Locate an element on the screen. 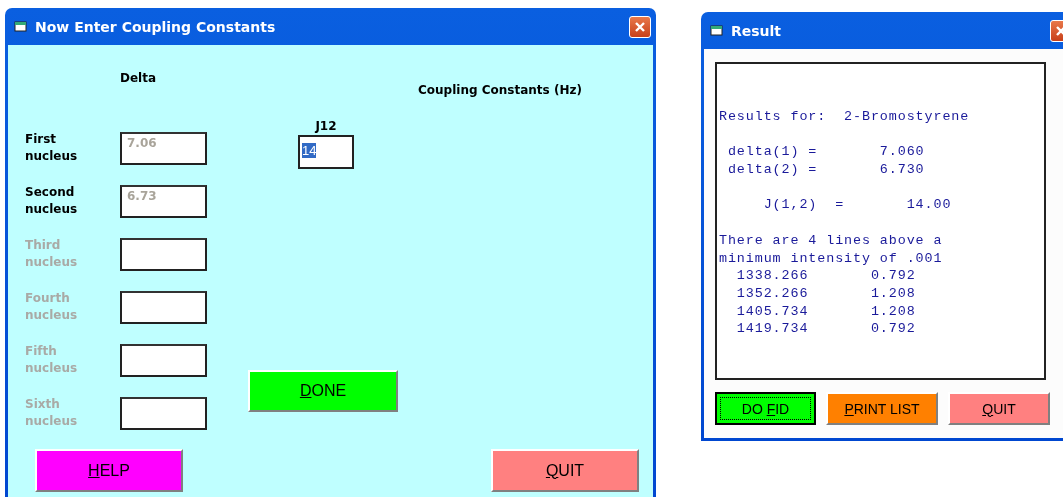 Image resolution: width=1063 pixels, height=497 pixels. print-button: PRINT LIST is located at coordinates (882, 408).